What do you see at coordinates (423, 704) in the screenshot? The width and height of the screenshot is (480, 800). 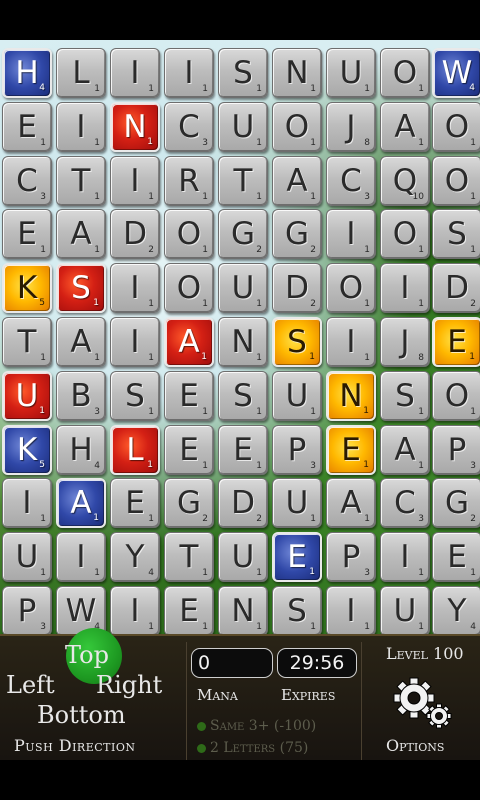 I see `gear-icon` at bounding box center [423, 704].